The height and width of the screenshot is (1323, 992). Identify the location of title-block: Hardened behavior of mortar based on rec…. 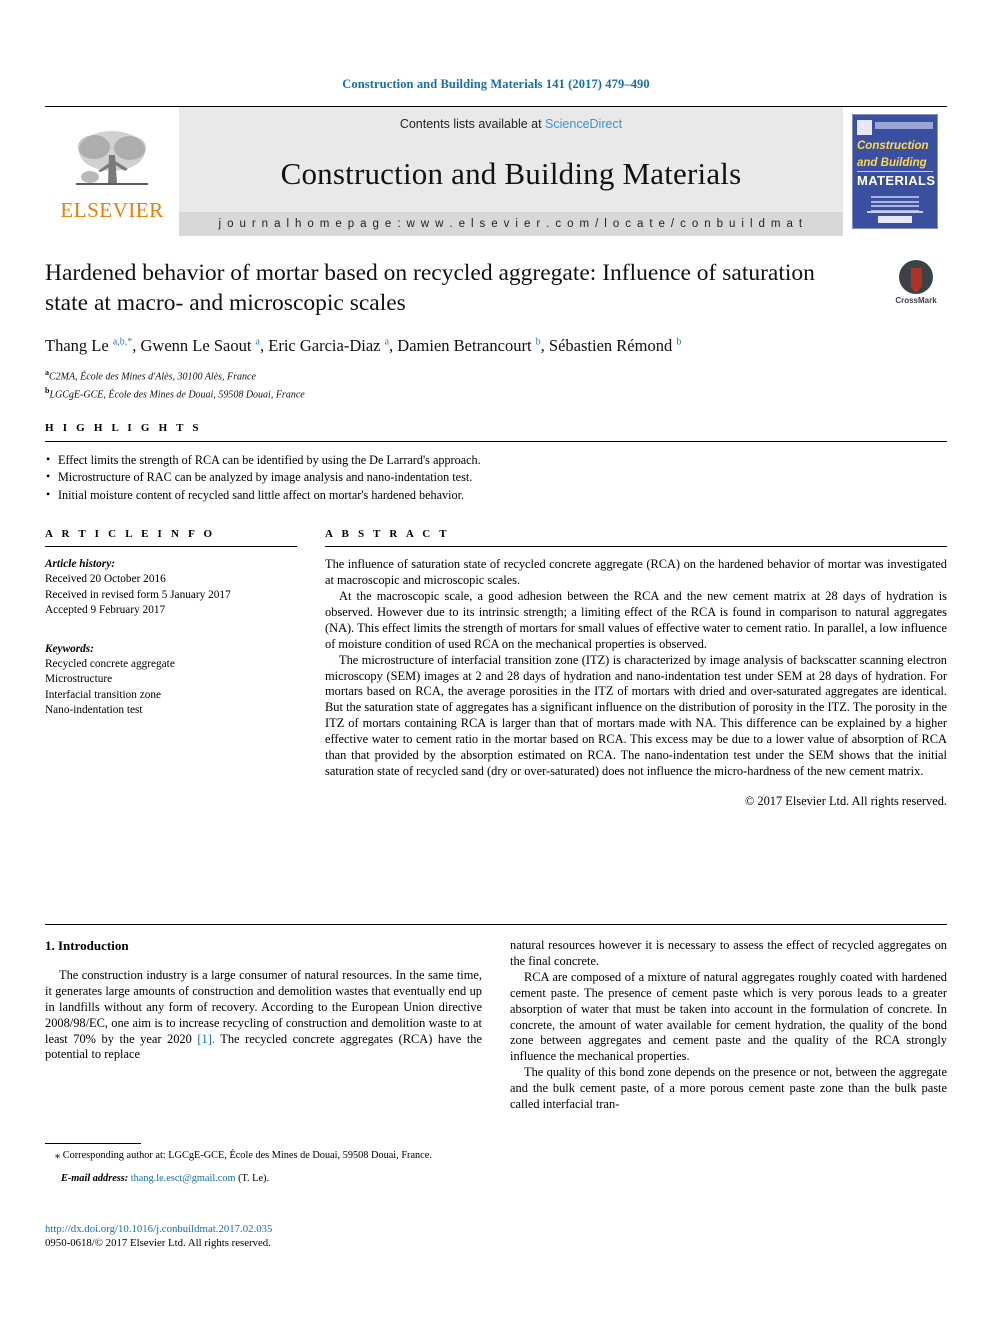
(496, 330).